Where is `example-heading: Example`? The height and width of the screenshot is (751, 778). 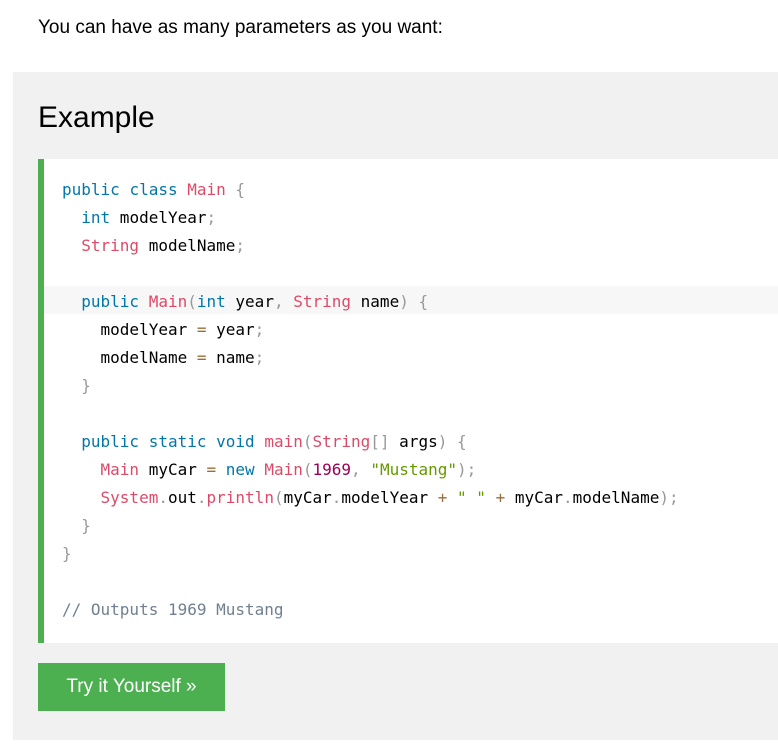 example-heading: Example is located at coordinates (96, 117).